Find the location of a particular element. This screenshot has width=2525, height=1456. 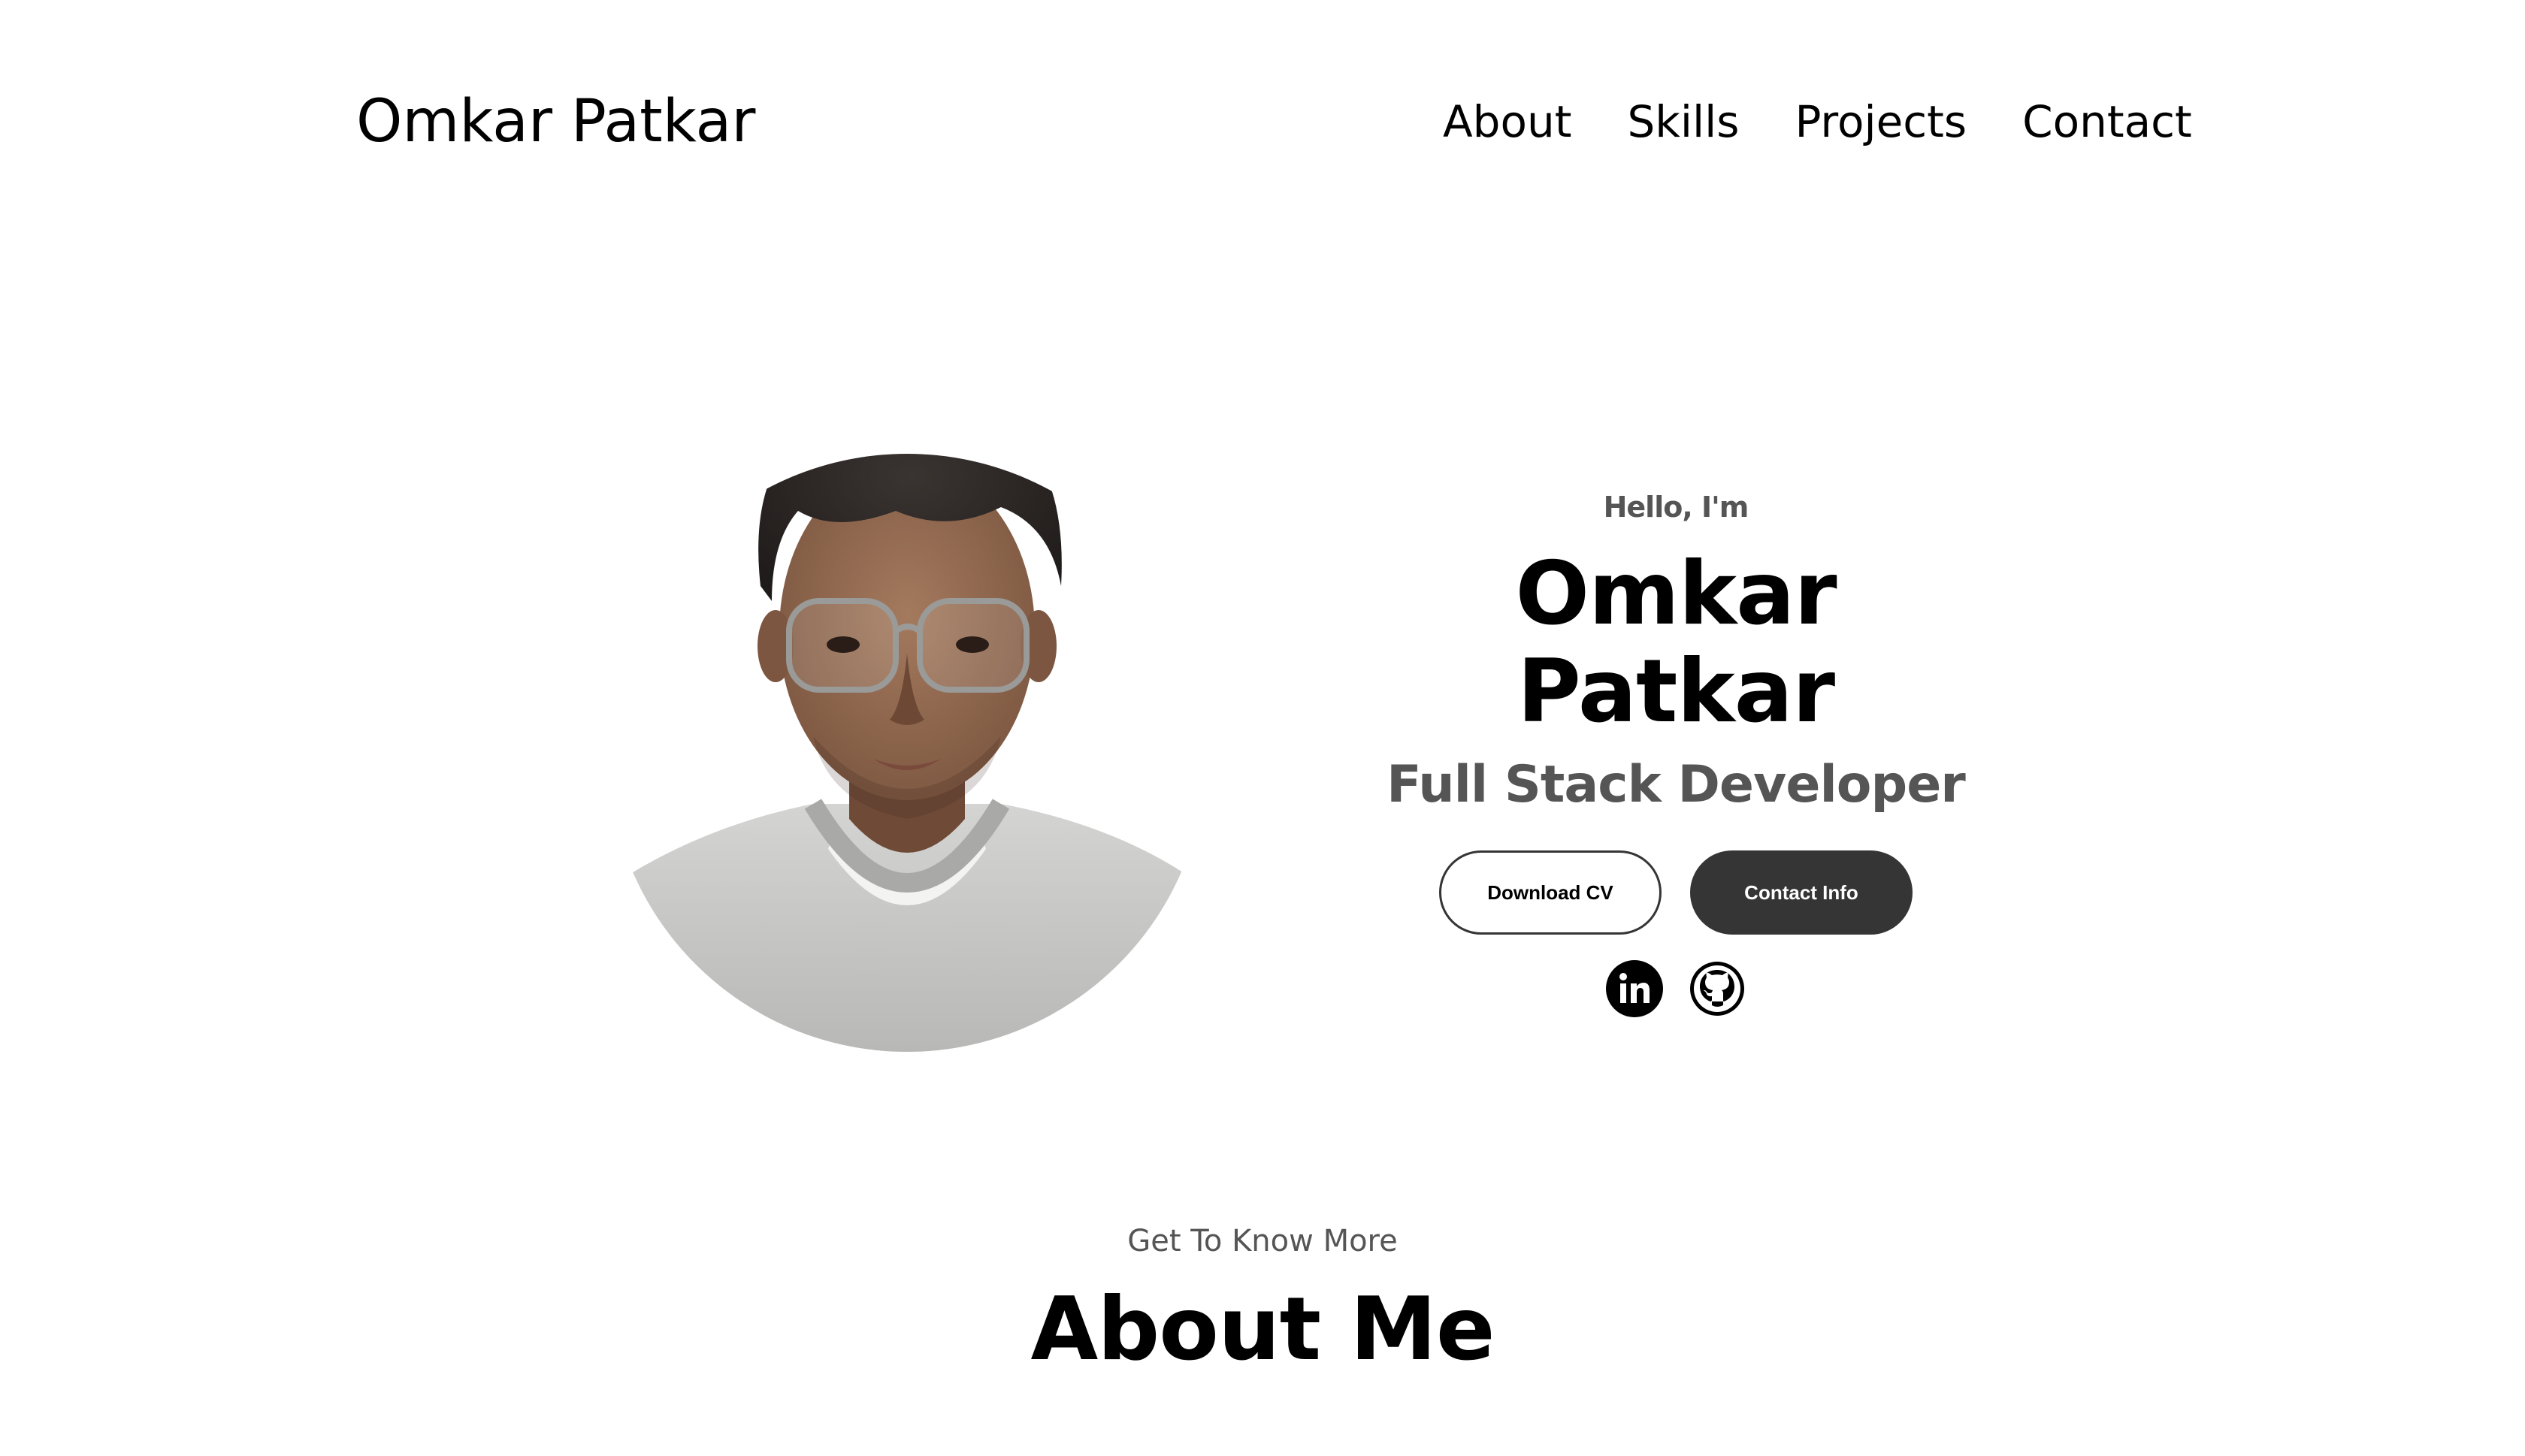

nav-link-about: About is located at coordinates (1507, 121).